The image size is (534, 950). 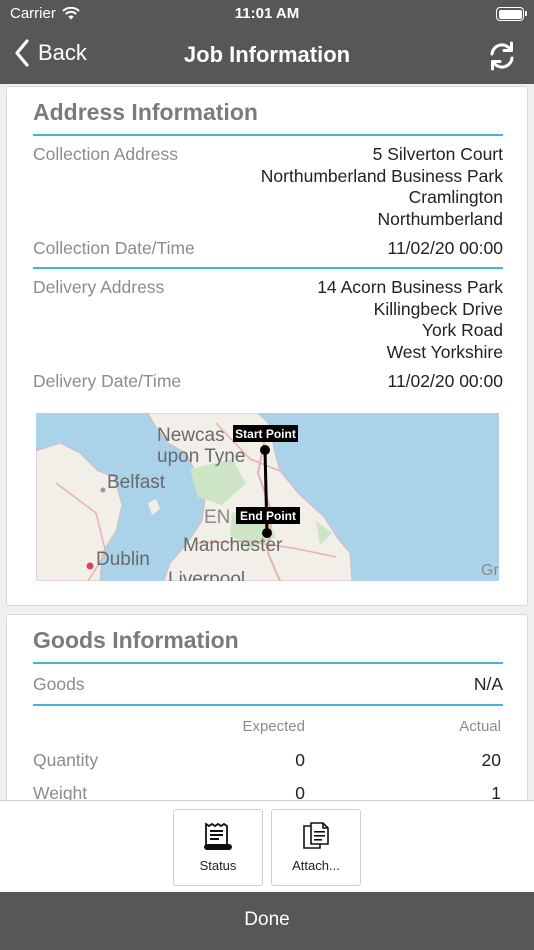 What do you see at coordinates (300, 760) in the screenshot?
I see `quantity-expected-value: 0` at bounding box center [300, 760].